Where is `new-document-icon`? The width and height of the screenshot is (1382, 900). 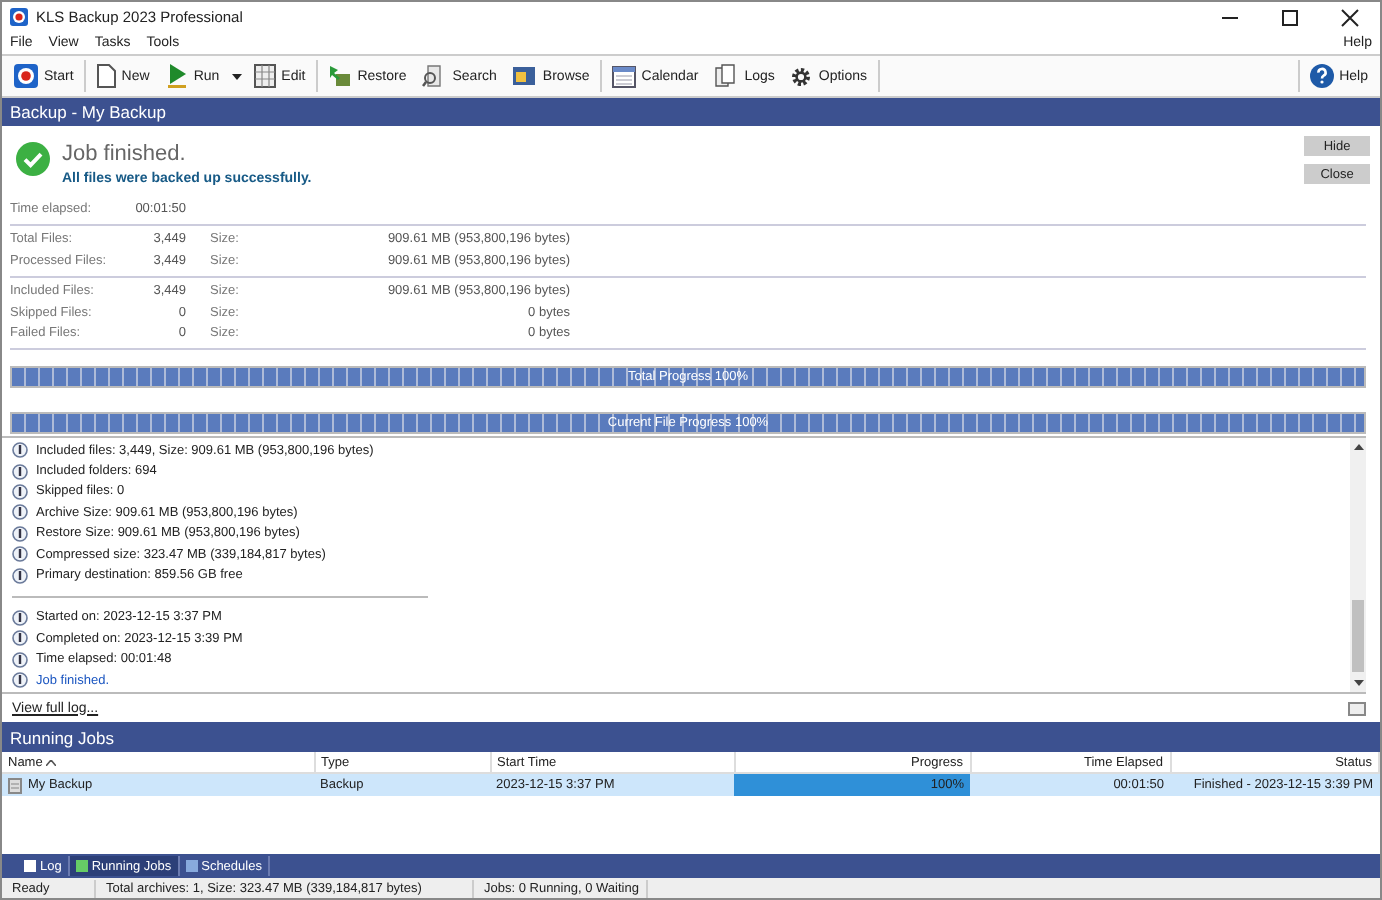
new-document-icon is located at coordinates (105, 76).